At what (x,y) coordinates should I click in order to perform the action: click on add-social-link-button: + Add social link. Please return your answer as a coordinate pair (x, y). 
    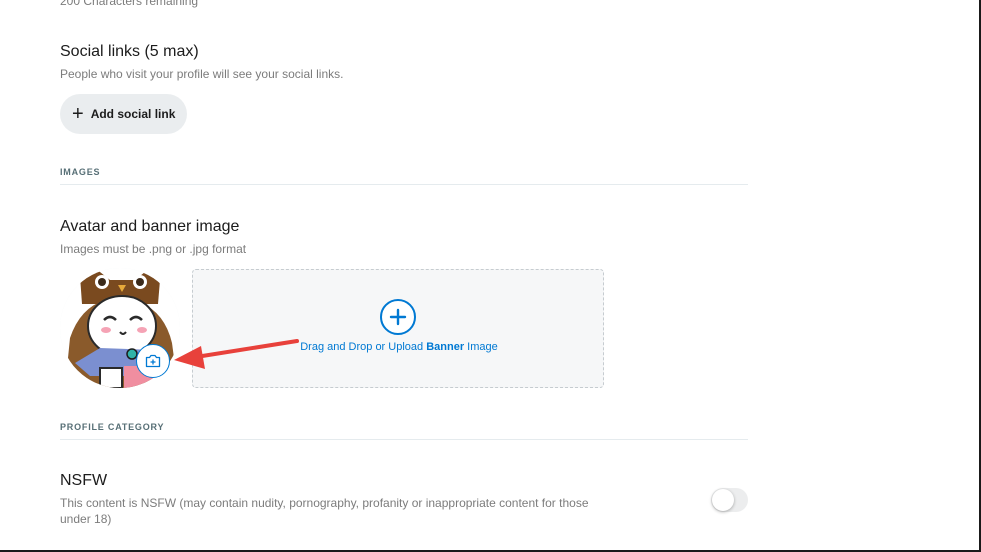
    Looking at the image, I should click on (123, 114).